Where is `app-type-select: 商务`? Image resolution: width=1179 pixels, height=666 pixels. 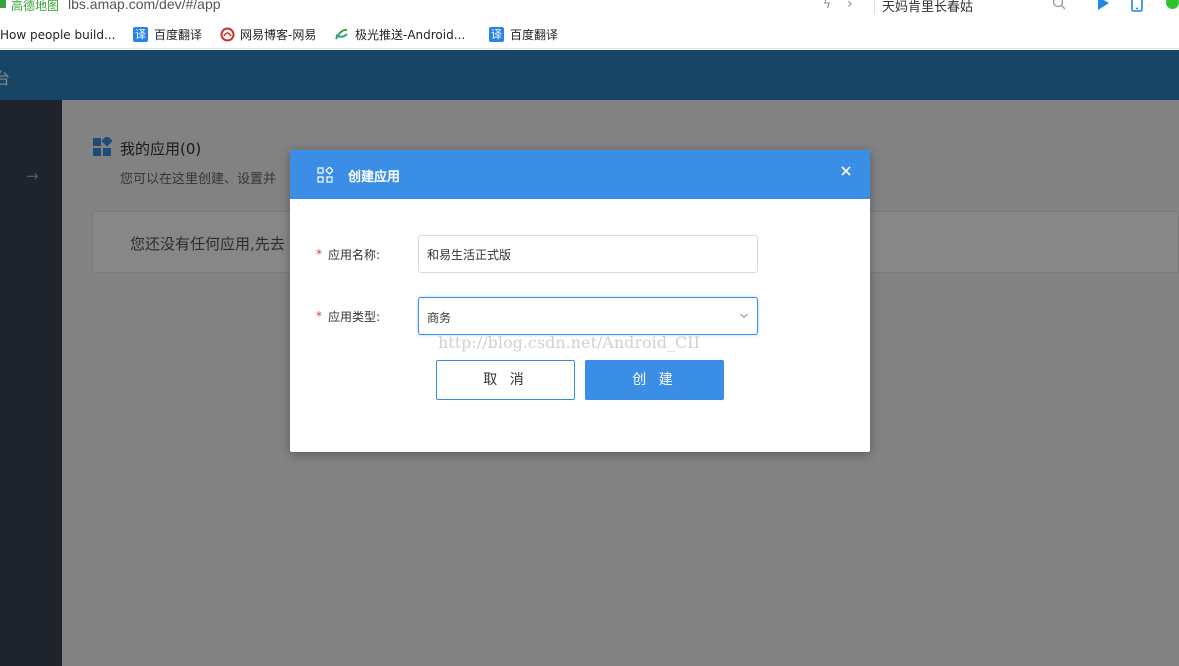 app-type-select: 商务 is located at coordinates (588, 316).